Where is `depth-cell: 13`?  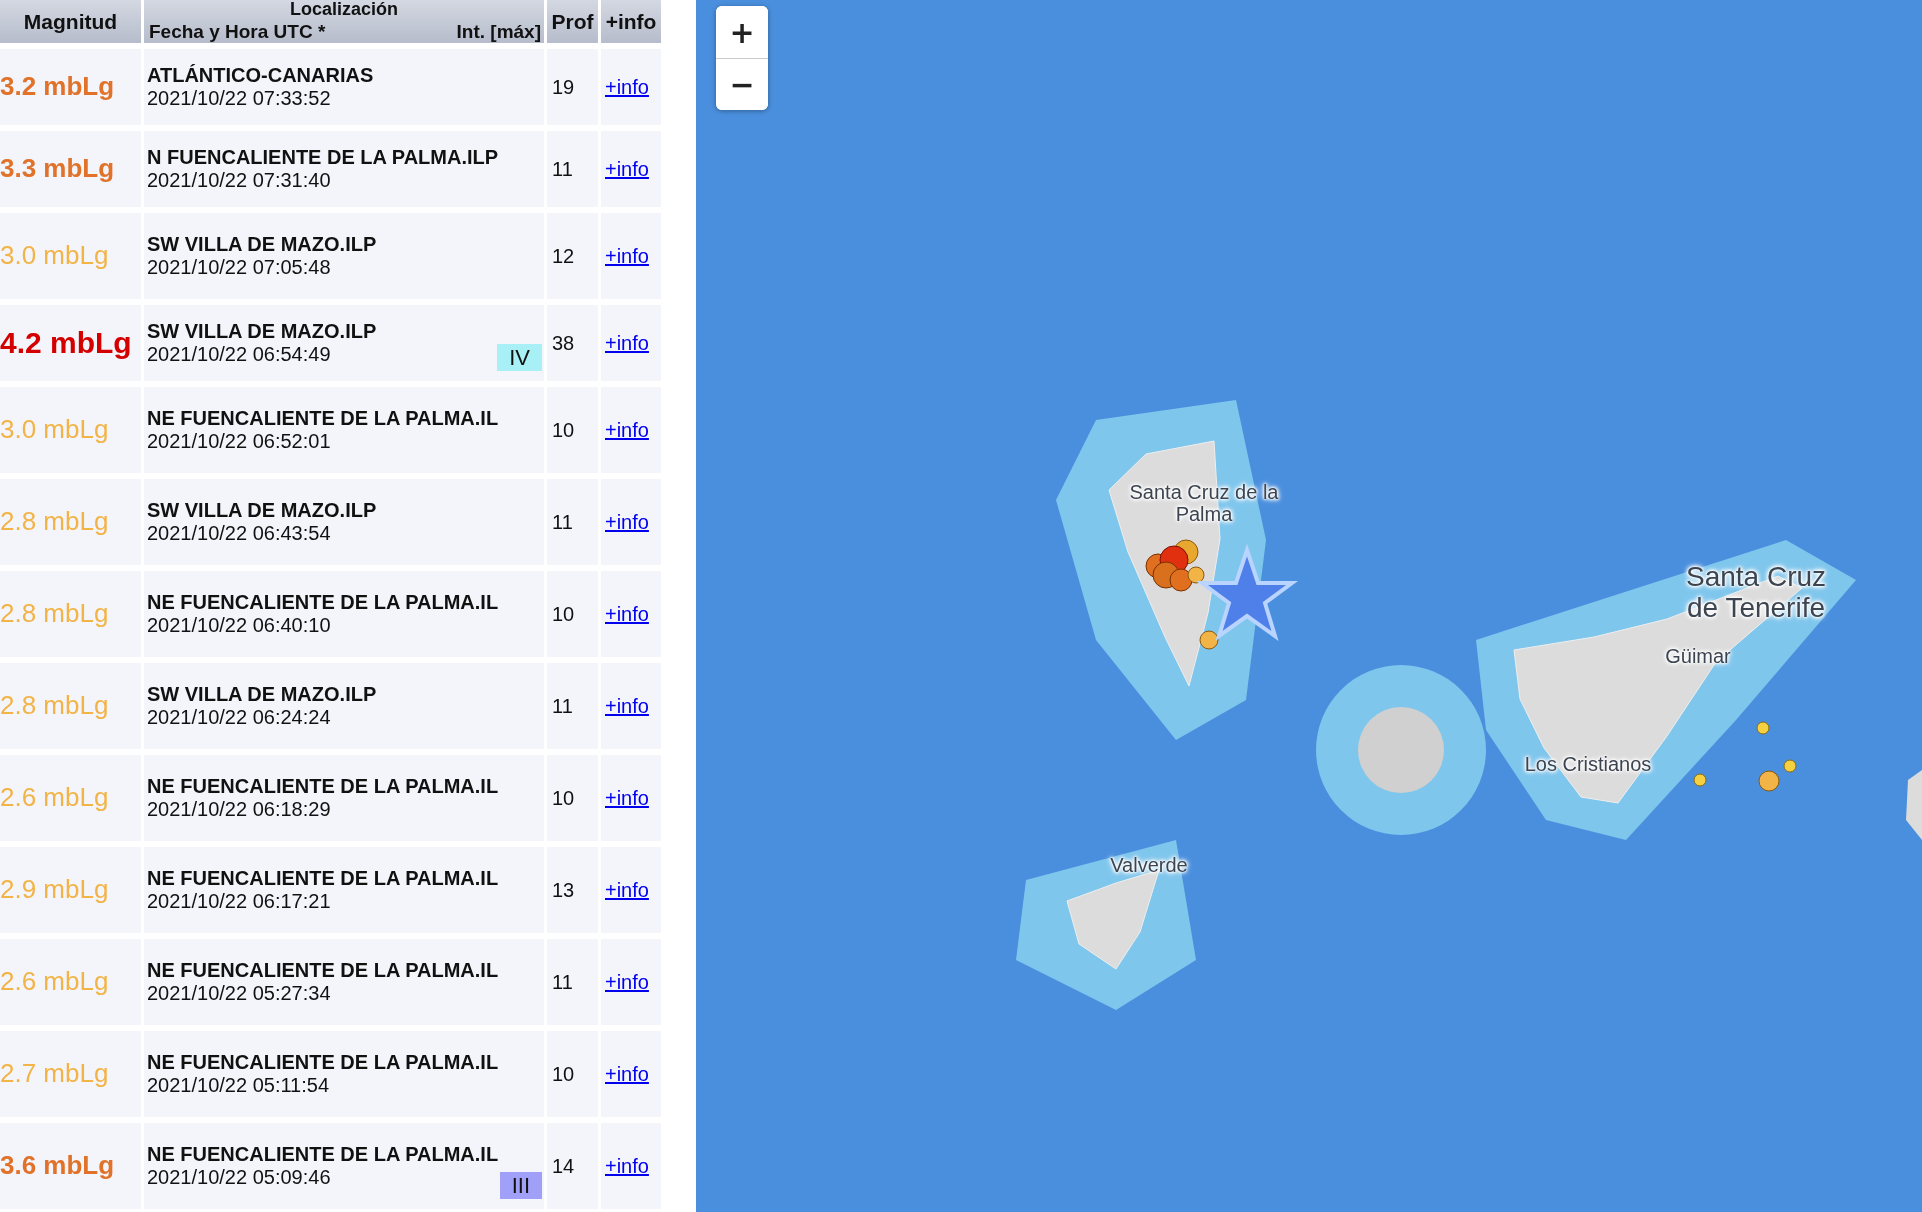
depth-cell: 13 is located at coordinates (572, 890).